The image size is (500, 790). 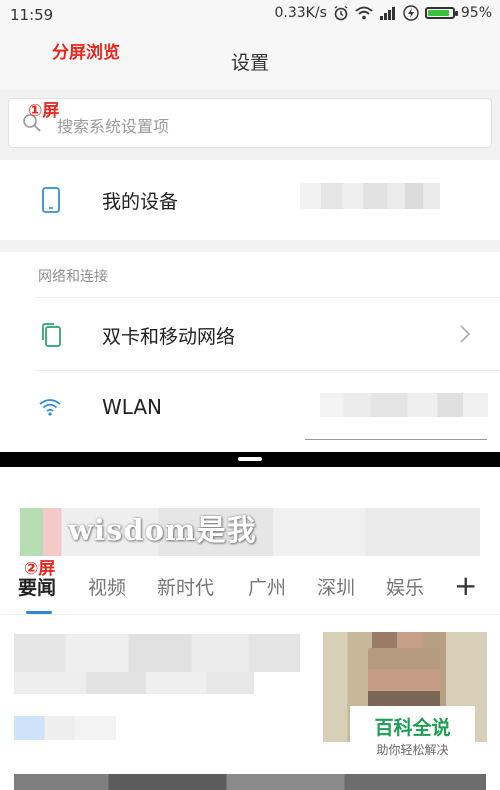 What do you see at coordinates (140, 202) in the screenshot?
I see `my-device-label: 我的设备` at bounding box center [140, 202].